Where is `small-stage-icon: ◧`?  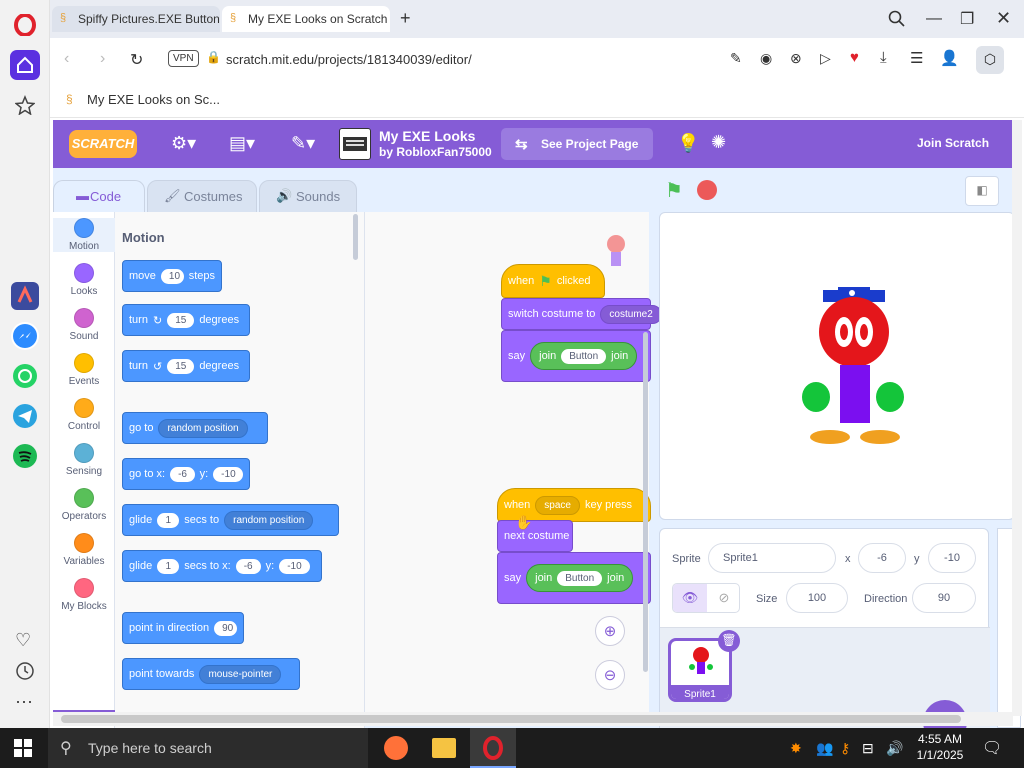
small-stage-icon: ◧ is located at coordinates (982, 191).